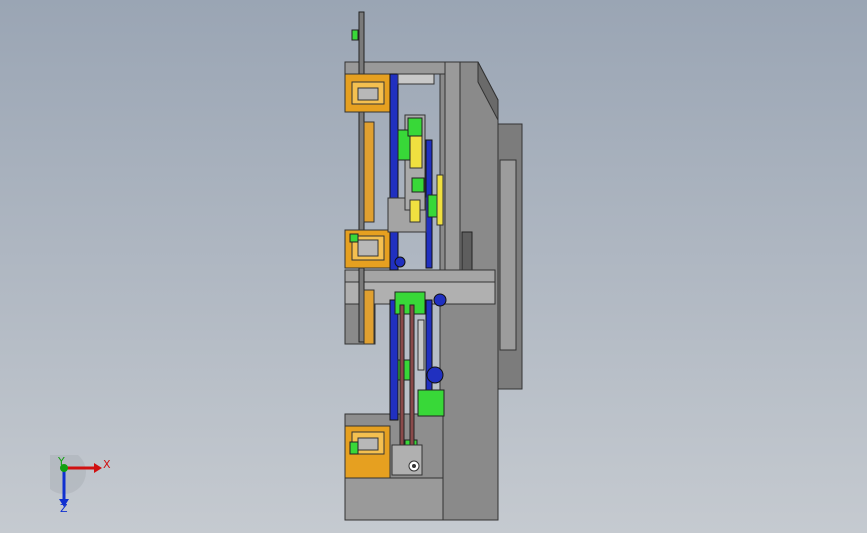 This screenshot has width=867, height=533. What do you see at coordinates (107, 464) in the screenshot?
I see `x-axis-label: X` at bounding box center [107, 464].